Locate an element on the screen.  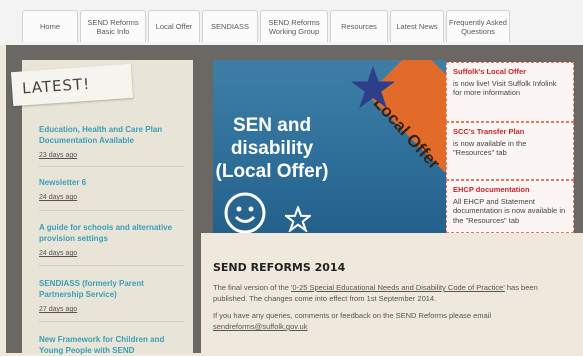
nav-sendiass: SENDIASS is located at coordinates (230, 26).